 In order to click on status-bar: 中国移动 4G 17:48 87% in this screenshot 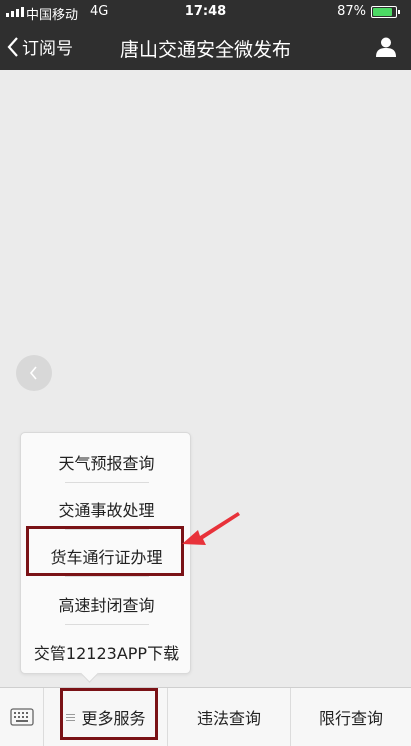, I will do `click(205, 12)`.